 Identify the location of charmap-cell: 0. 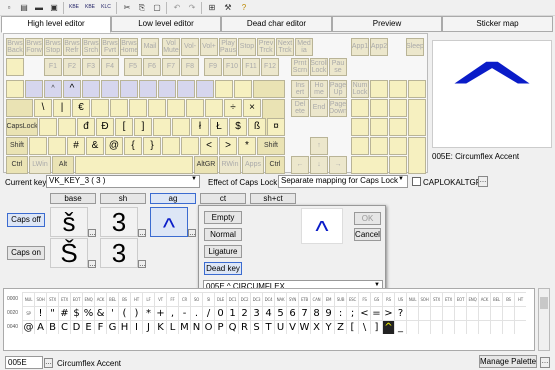
(220, 313).